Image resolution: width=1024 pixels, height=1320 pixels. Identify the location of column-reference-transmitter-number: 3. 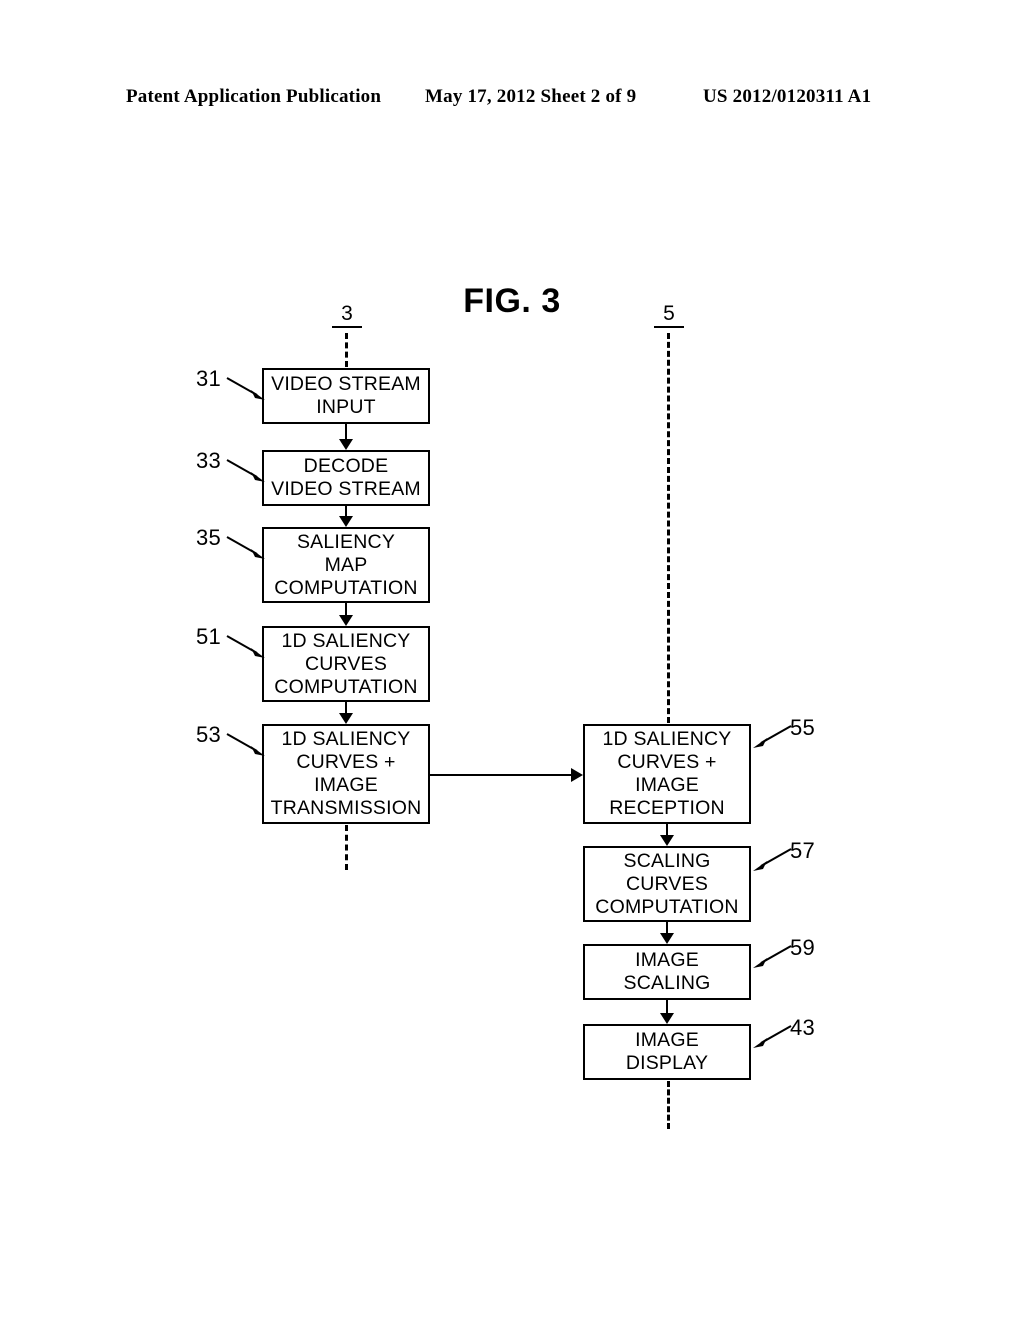
(347, 315).